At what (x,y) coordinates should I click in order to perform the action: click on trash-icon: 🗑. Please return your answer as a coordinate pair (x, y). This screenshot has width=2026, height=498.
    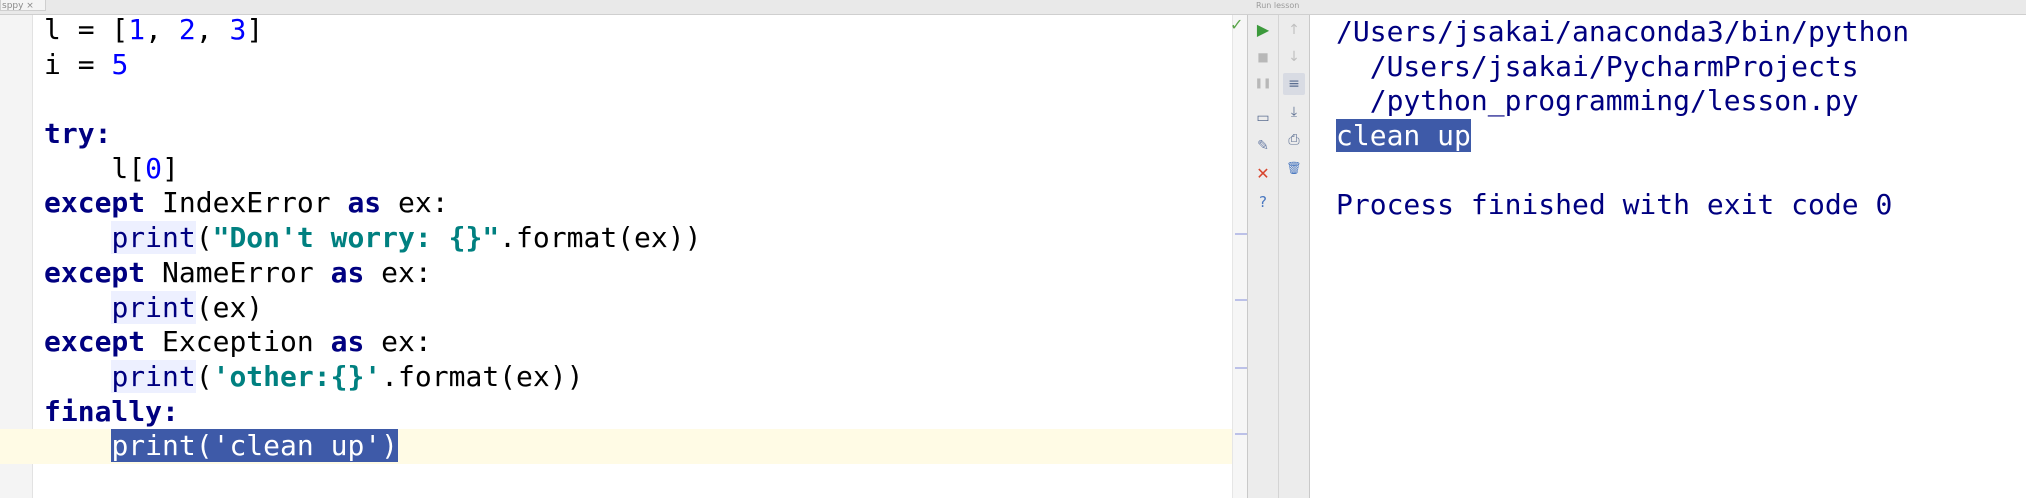
    Looking at the image, I should click on (1294, 168).